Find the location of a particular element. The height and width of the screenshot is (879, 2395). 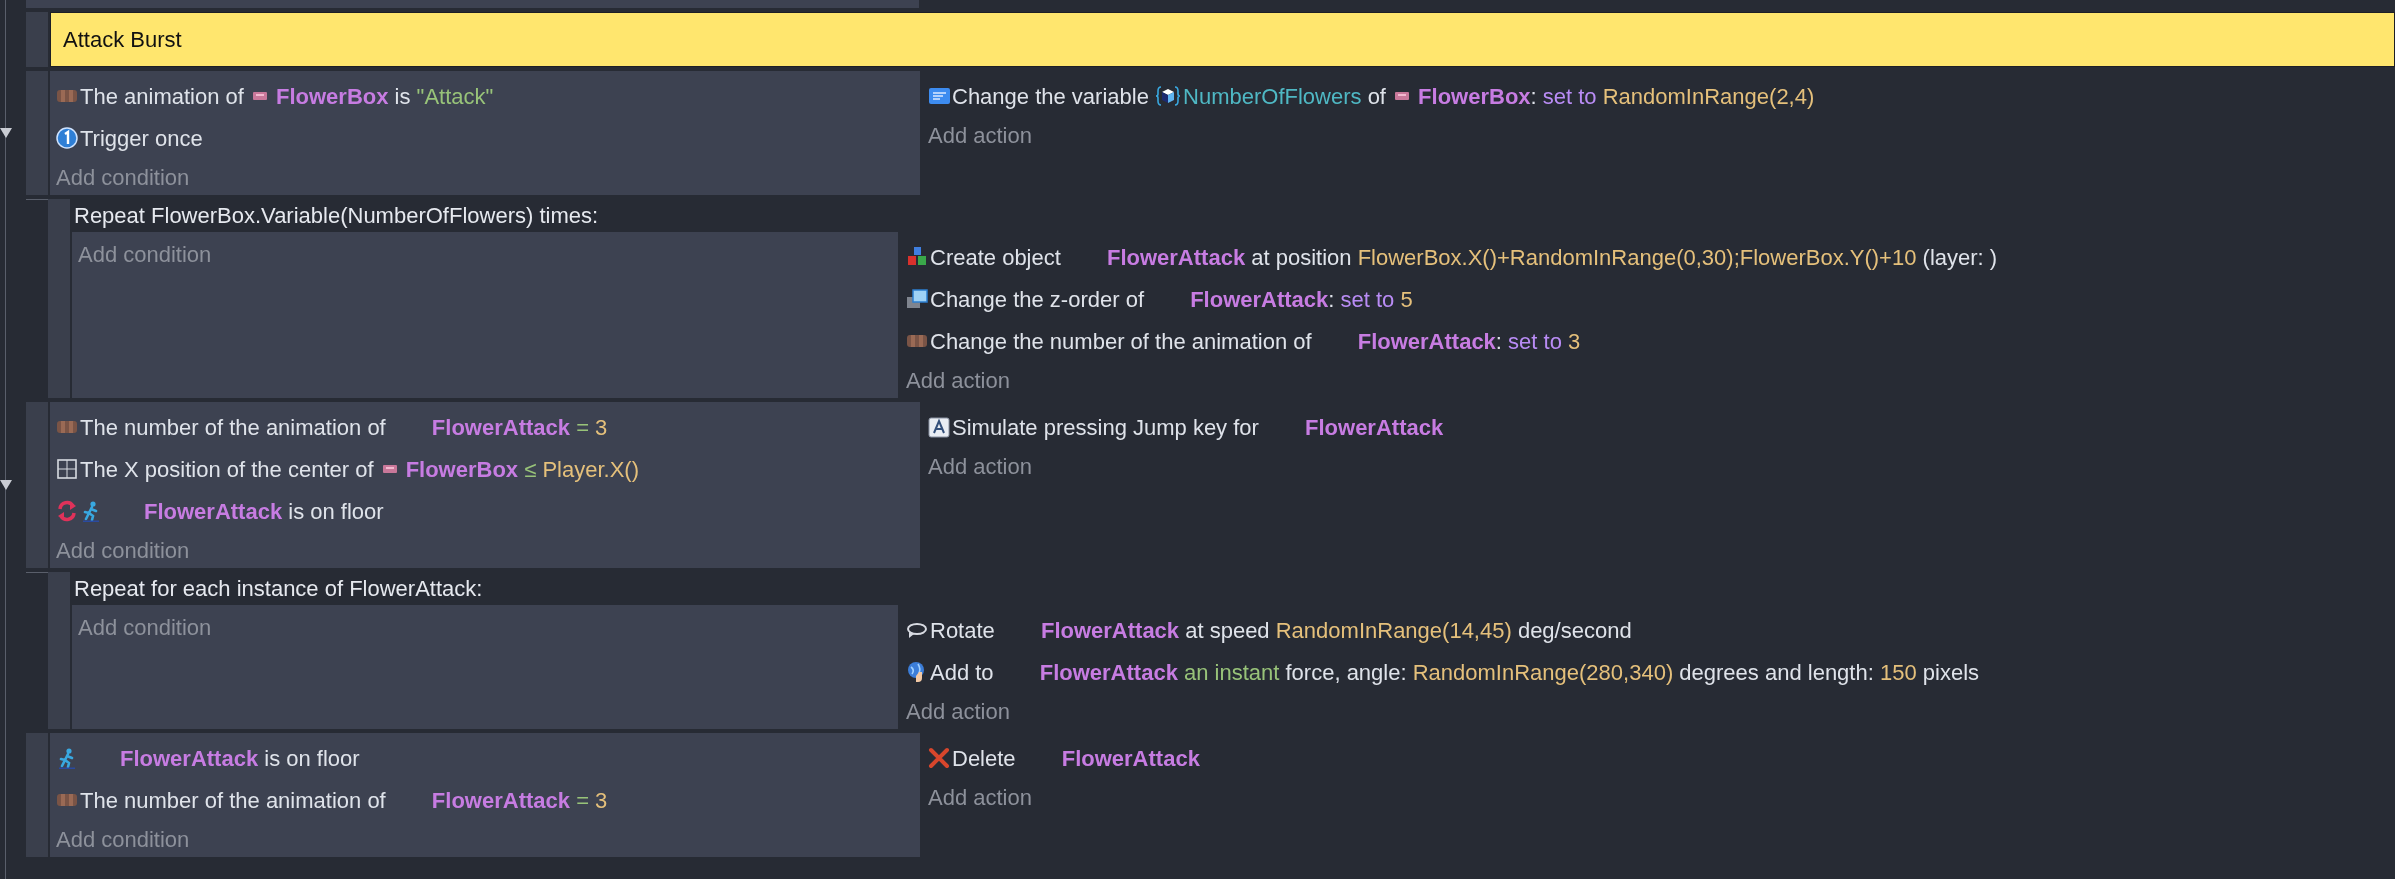

action-text: Change the z-order of is located at coordinates (1038, 299).